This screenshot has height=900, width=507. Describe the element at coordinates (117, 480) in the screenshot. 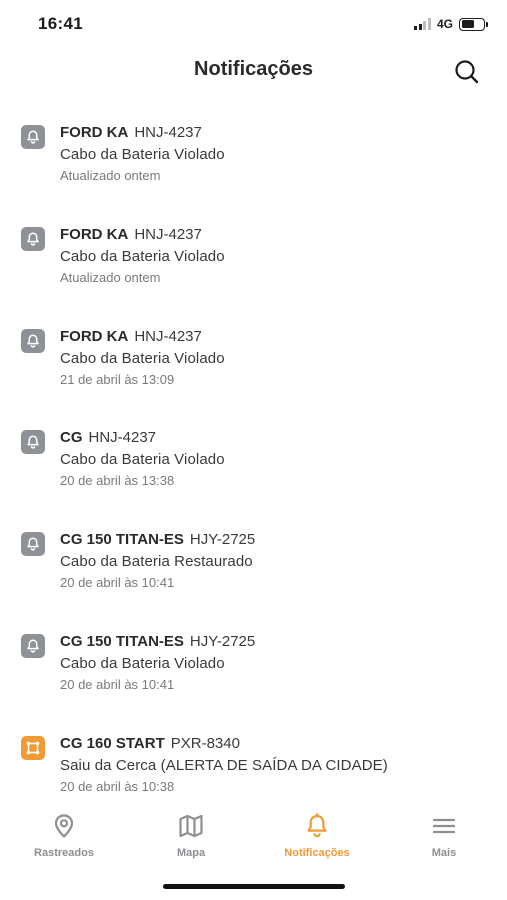

I see `notification-time: 20 de abril às 13:38` at that location.